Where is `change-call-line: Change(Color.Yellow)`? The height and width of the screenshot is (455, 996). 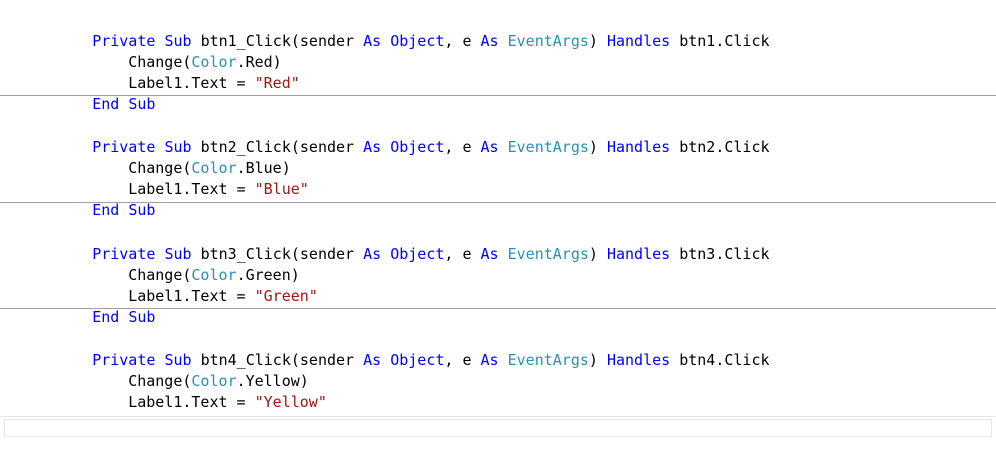
change-call-line: Change(Color.Yellow) is located at coordinates (191, 370).